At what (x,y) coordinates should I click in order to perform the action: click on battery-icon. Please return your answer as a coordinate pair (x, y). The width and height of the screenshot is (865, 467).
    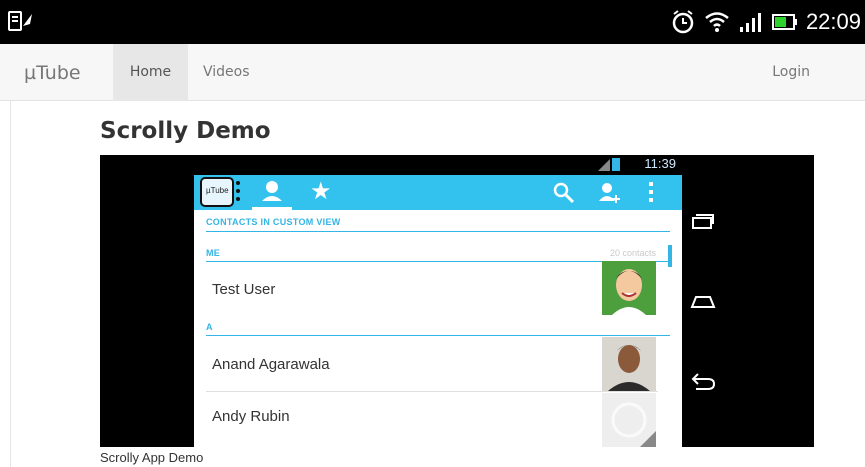
    Looking at the image, I should click on (784, 22).